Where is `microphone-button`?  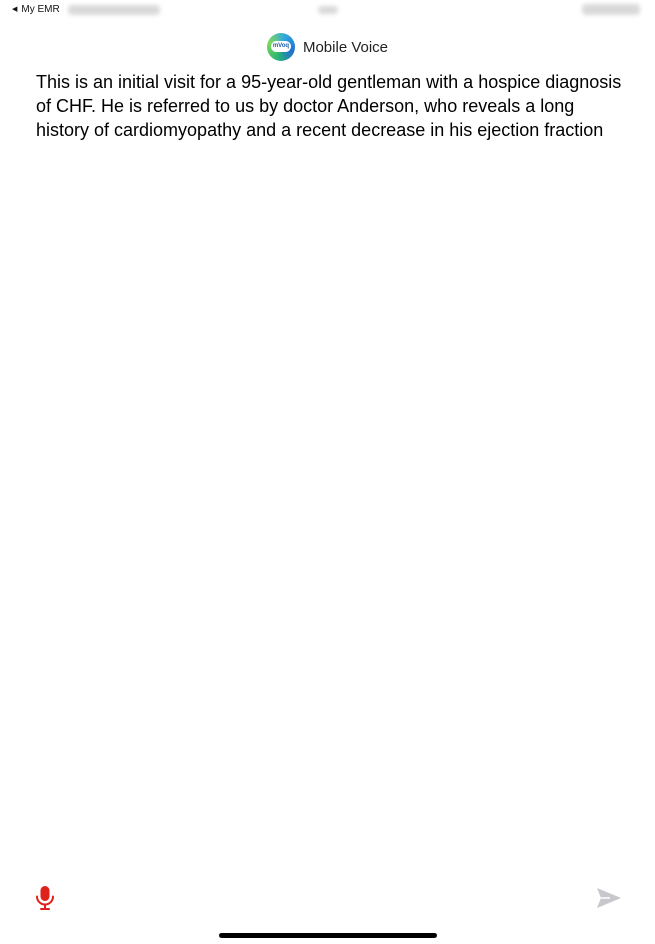
microphone-button is located at coordinates (45, 898).